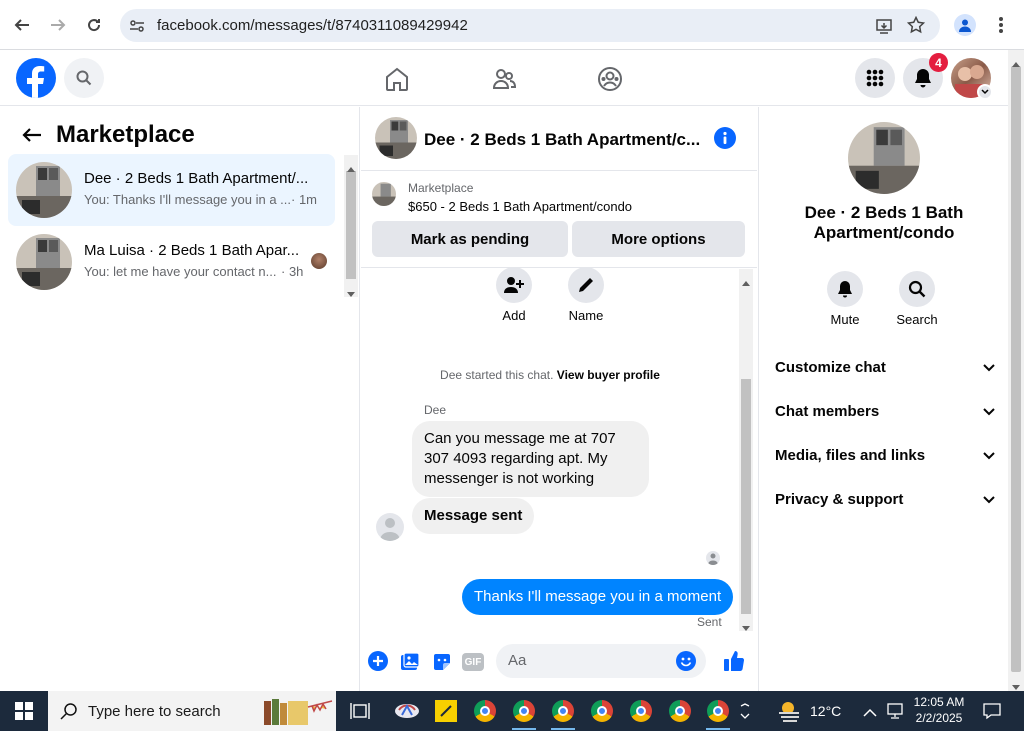 This screenshot has height=732, width=1024. What do you see at coordinates (137, 28) in the screenshot?
I see `site-settings-icon` at bounding box center [137, 28].